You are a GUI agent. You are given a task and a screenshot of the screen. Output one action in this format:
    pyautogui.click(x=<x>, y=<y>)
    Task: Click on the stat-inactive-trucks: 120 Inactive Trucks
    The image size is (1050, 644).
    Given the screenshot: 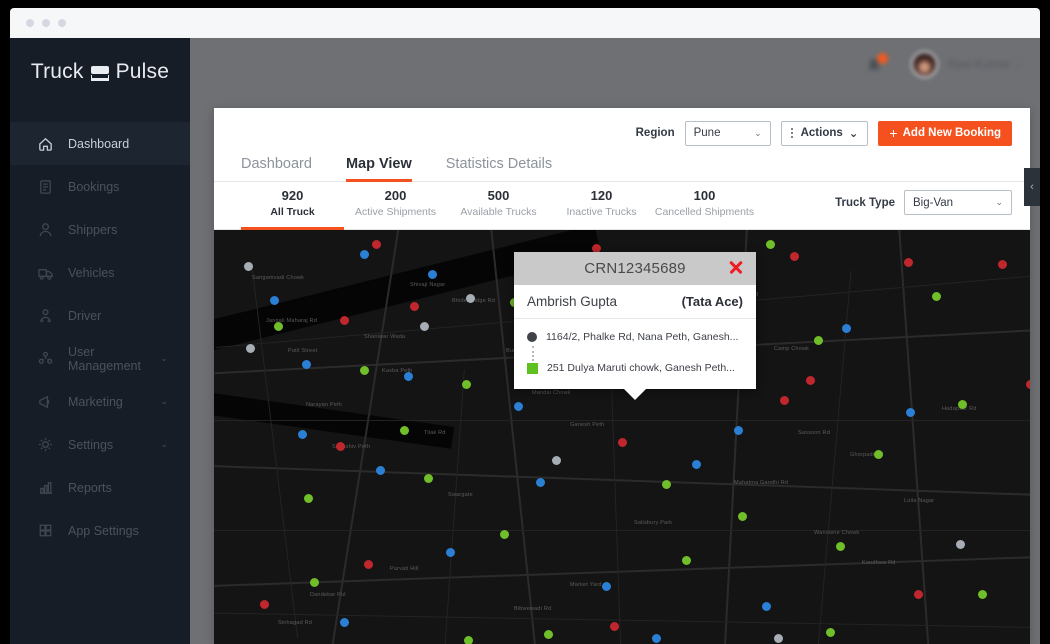 What is the action you would take?
    pyautogui.click(x=601, y=206)
    